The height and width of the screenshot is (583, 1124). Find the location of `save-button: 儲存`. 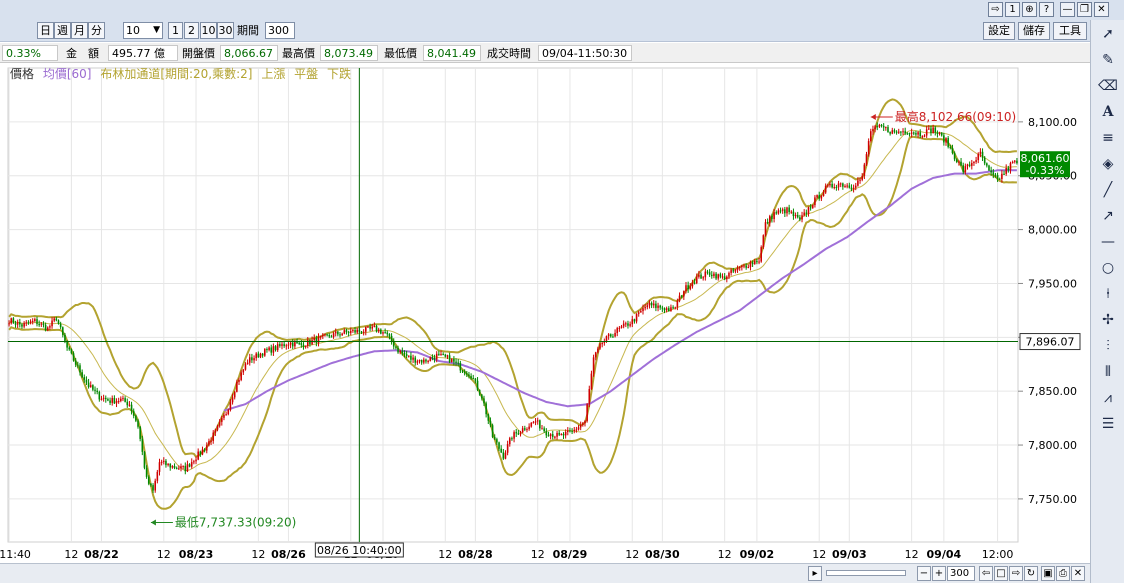

save-button: 儲存 is located at coordinates (1034, 31).